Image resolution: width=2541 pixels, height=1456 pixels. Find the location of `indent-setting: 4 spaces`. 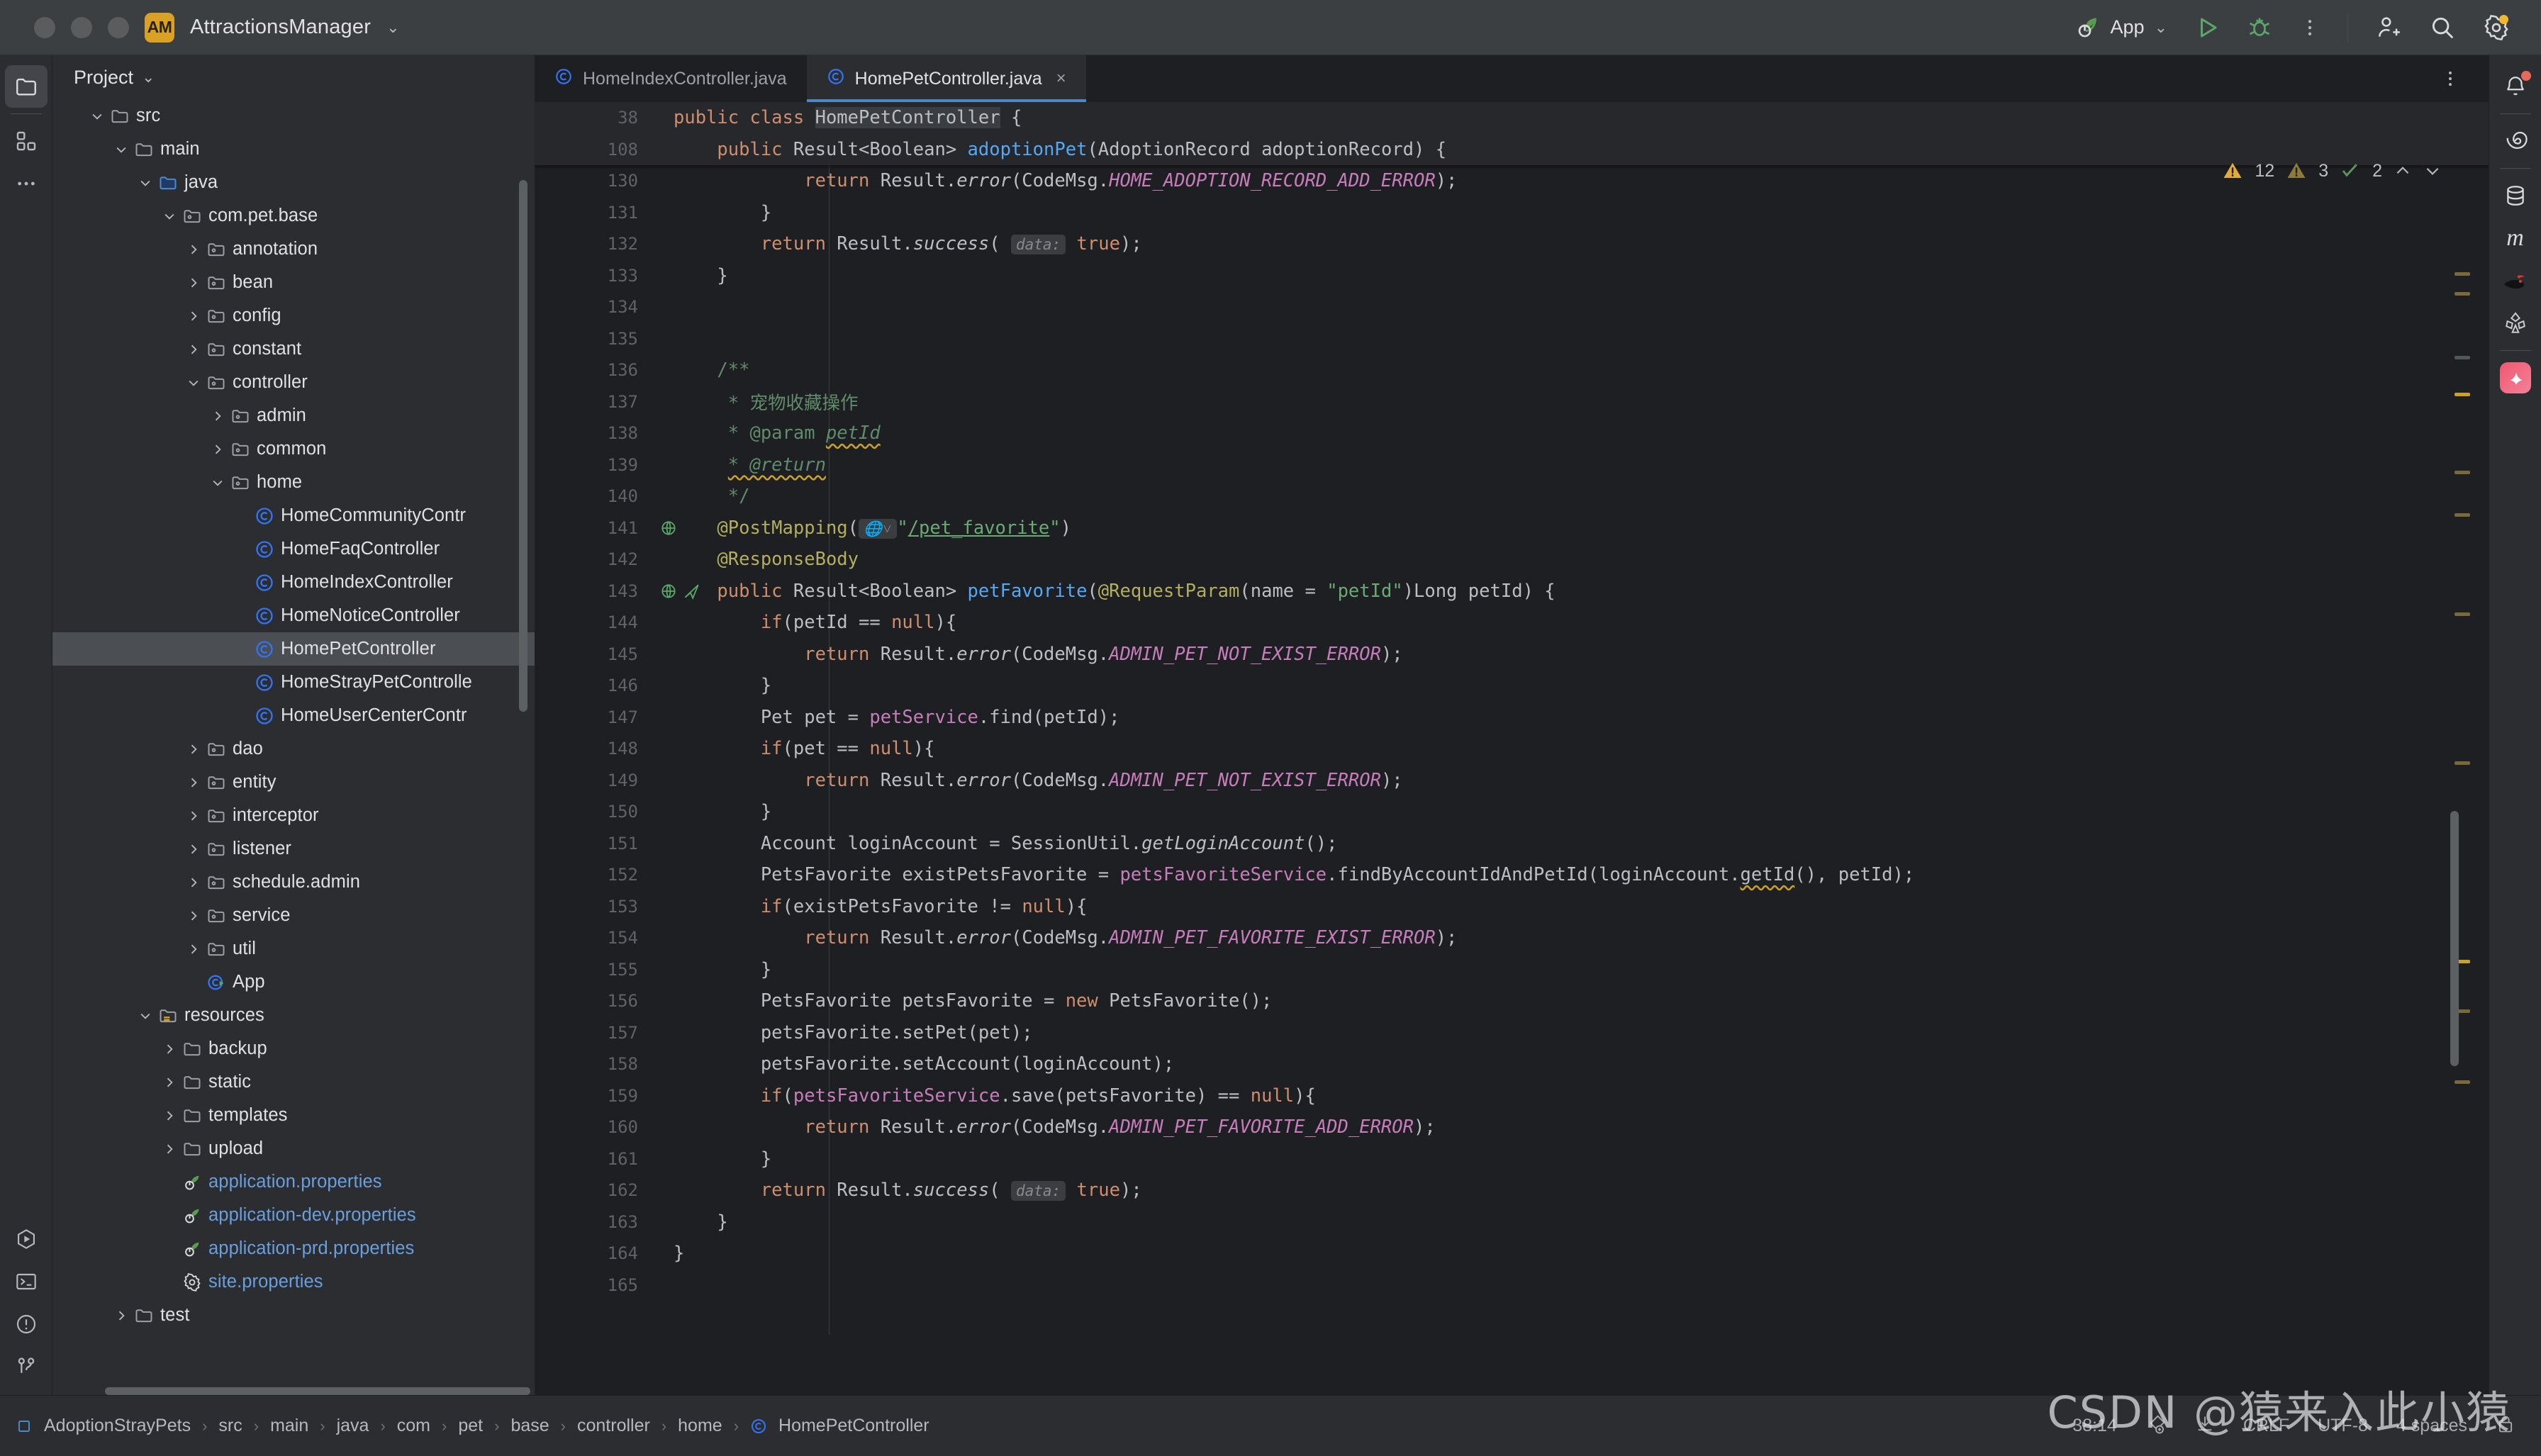

indent-setting: 4 spaces is located at coordinates (2431, 1426).